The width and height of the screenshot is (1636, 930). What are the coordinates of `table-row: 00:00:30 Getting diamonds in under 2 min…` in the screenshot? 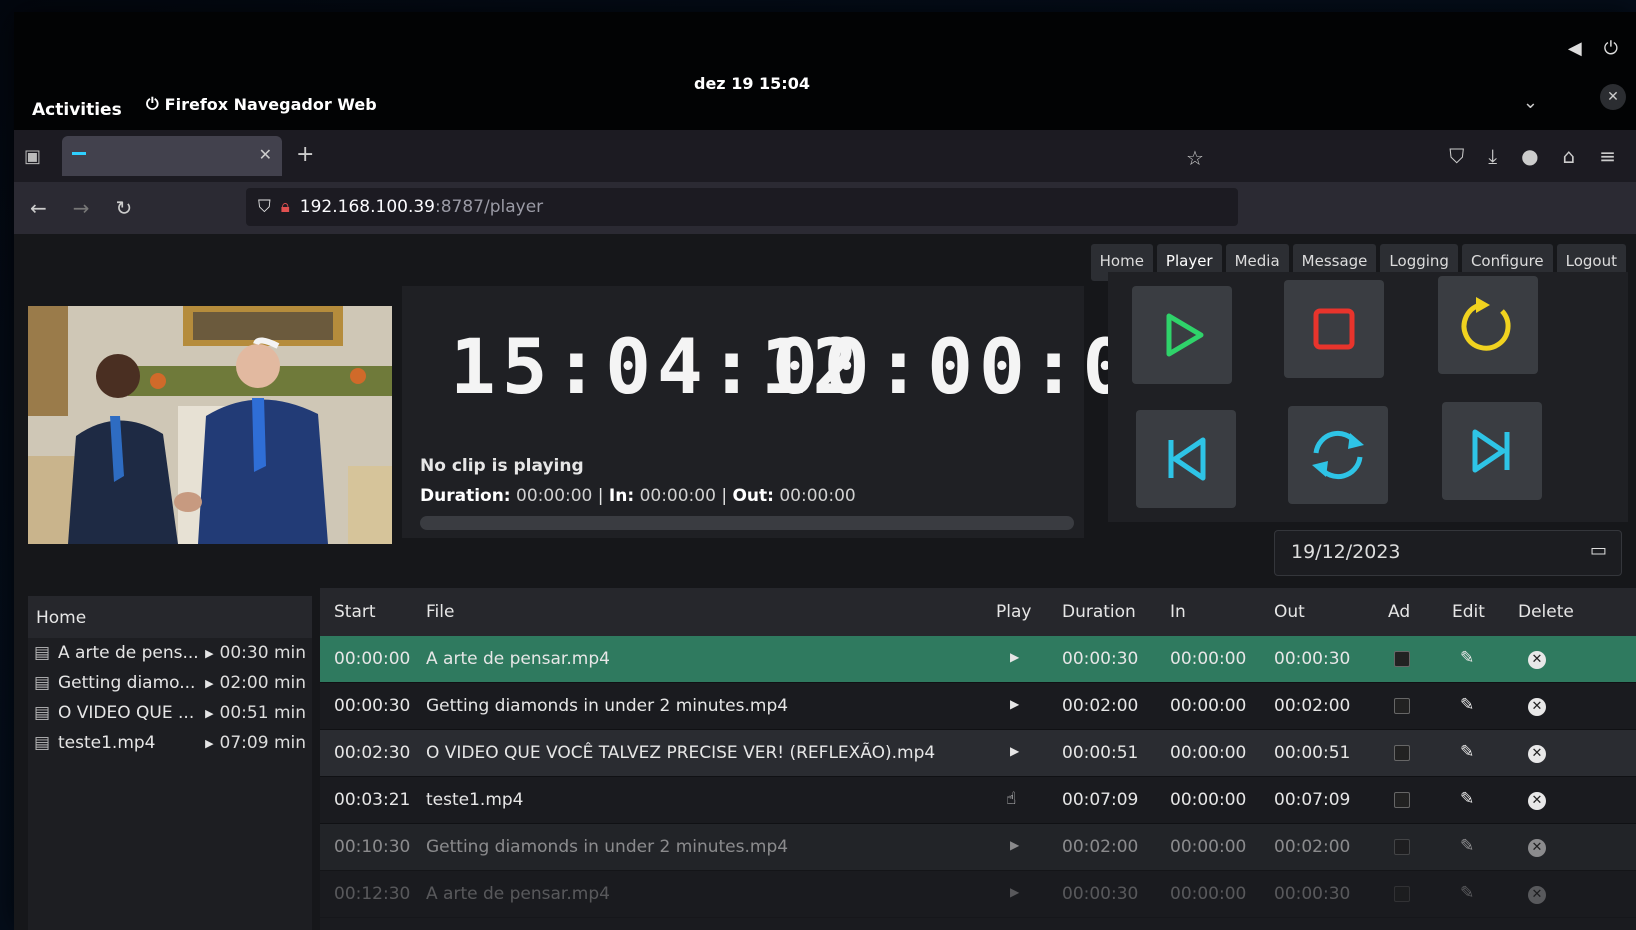 It's located at (978, 706).